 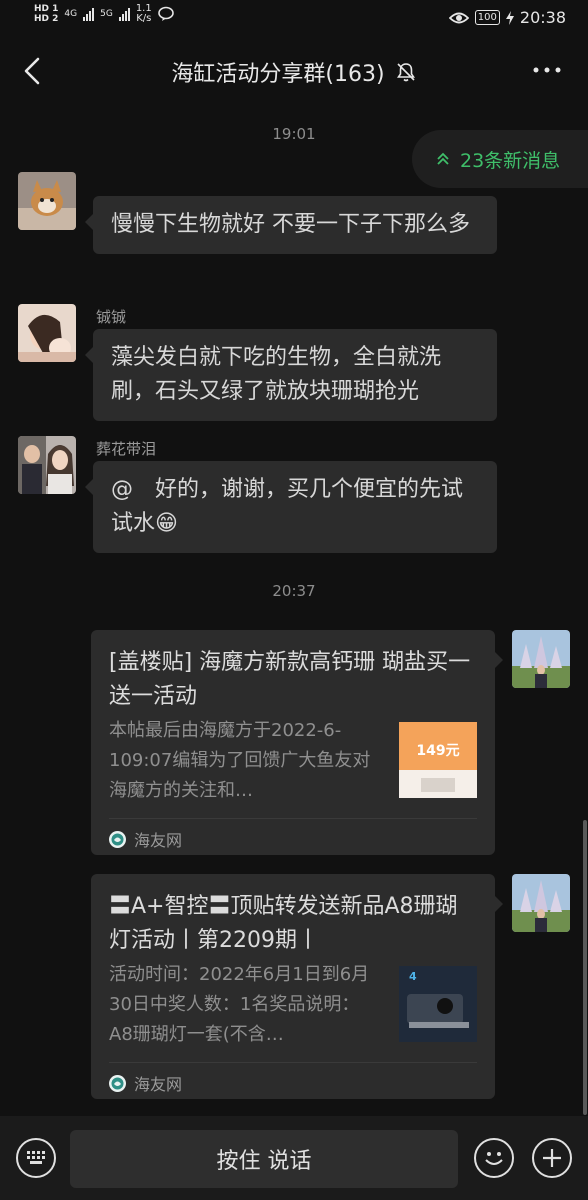 I want to click on plus-icon, so click(x=552, y=1158).